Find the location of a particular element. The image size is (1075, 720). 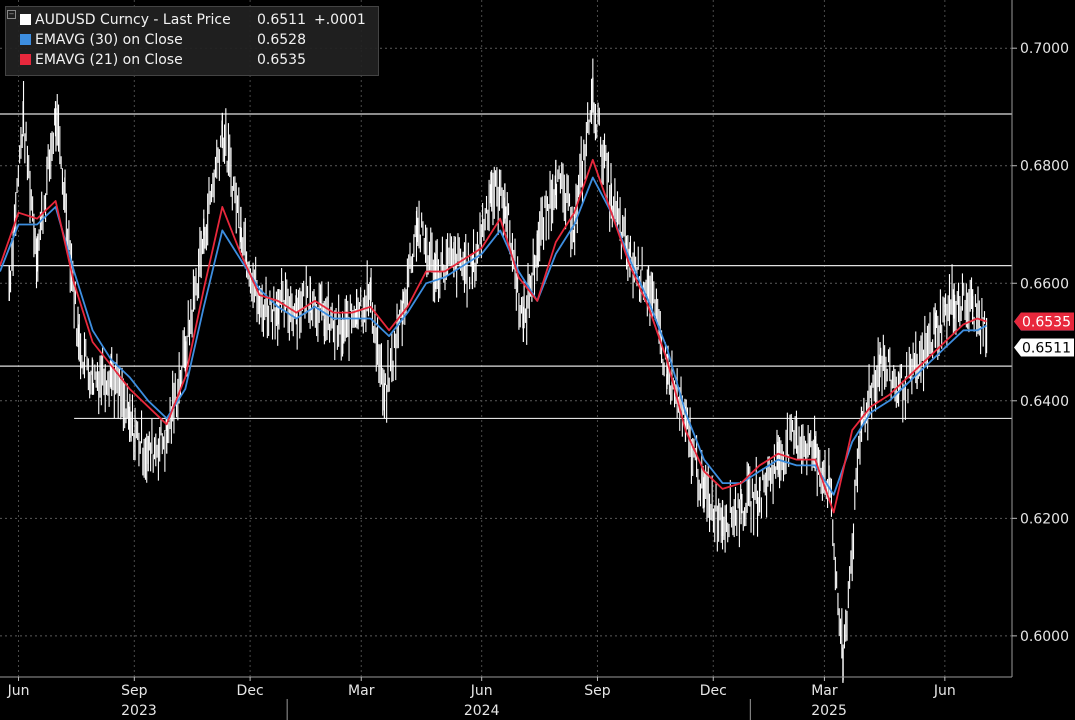

legend-item-ema30: EMAVG (30) on Close 0.6528 is located at coordinates (163, 40).